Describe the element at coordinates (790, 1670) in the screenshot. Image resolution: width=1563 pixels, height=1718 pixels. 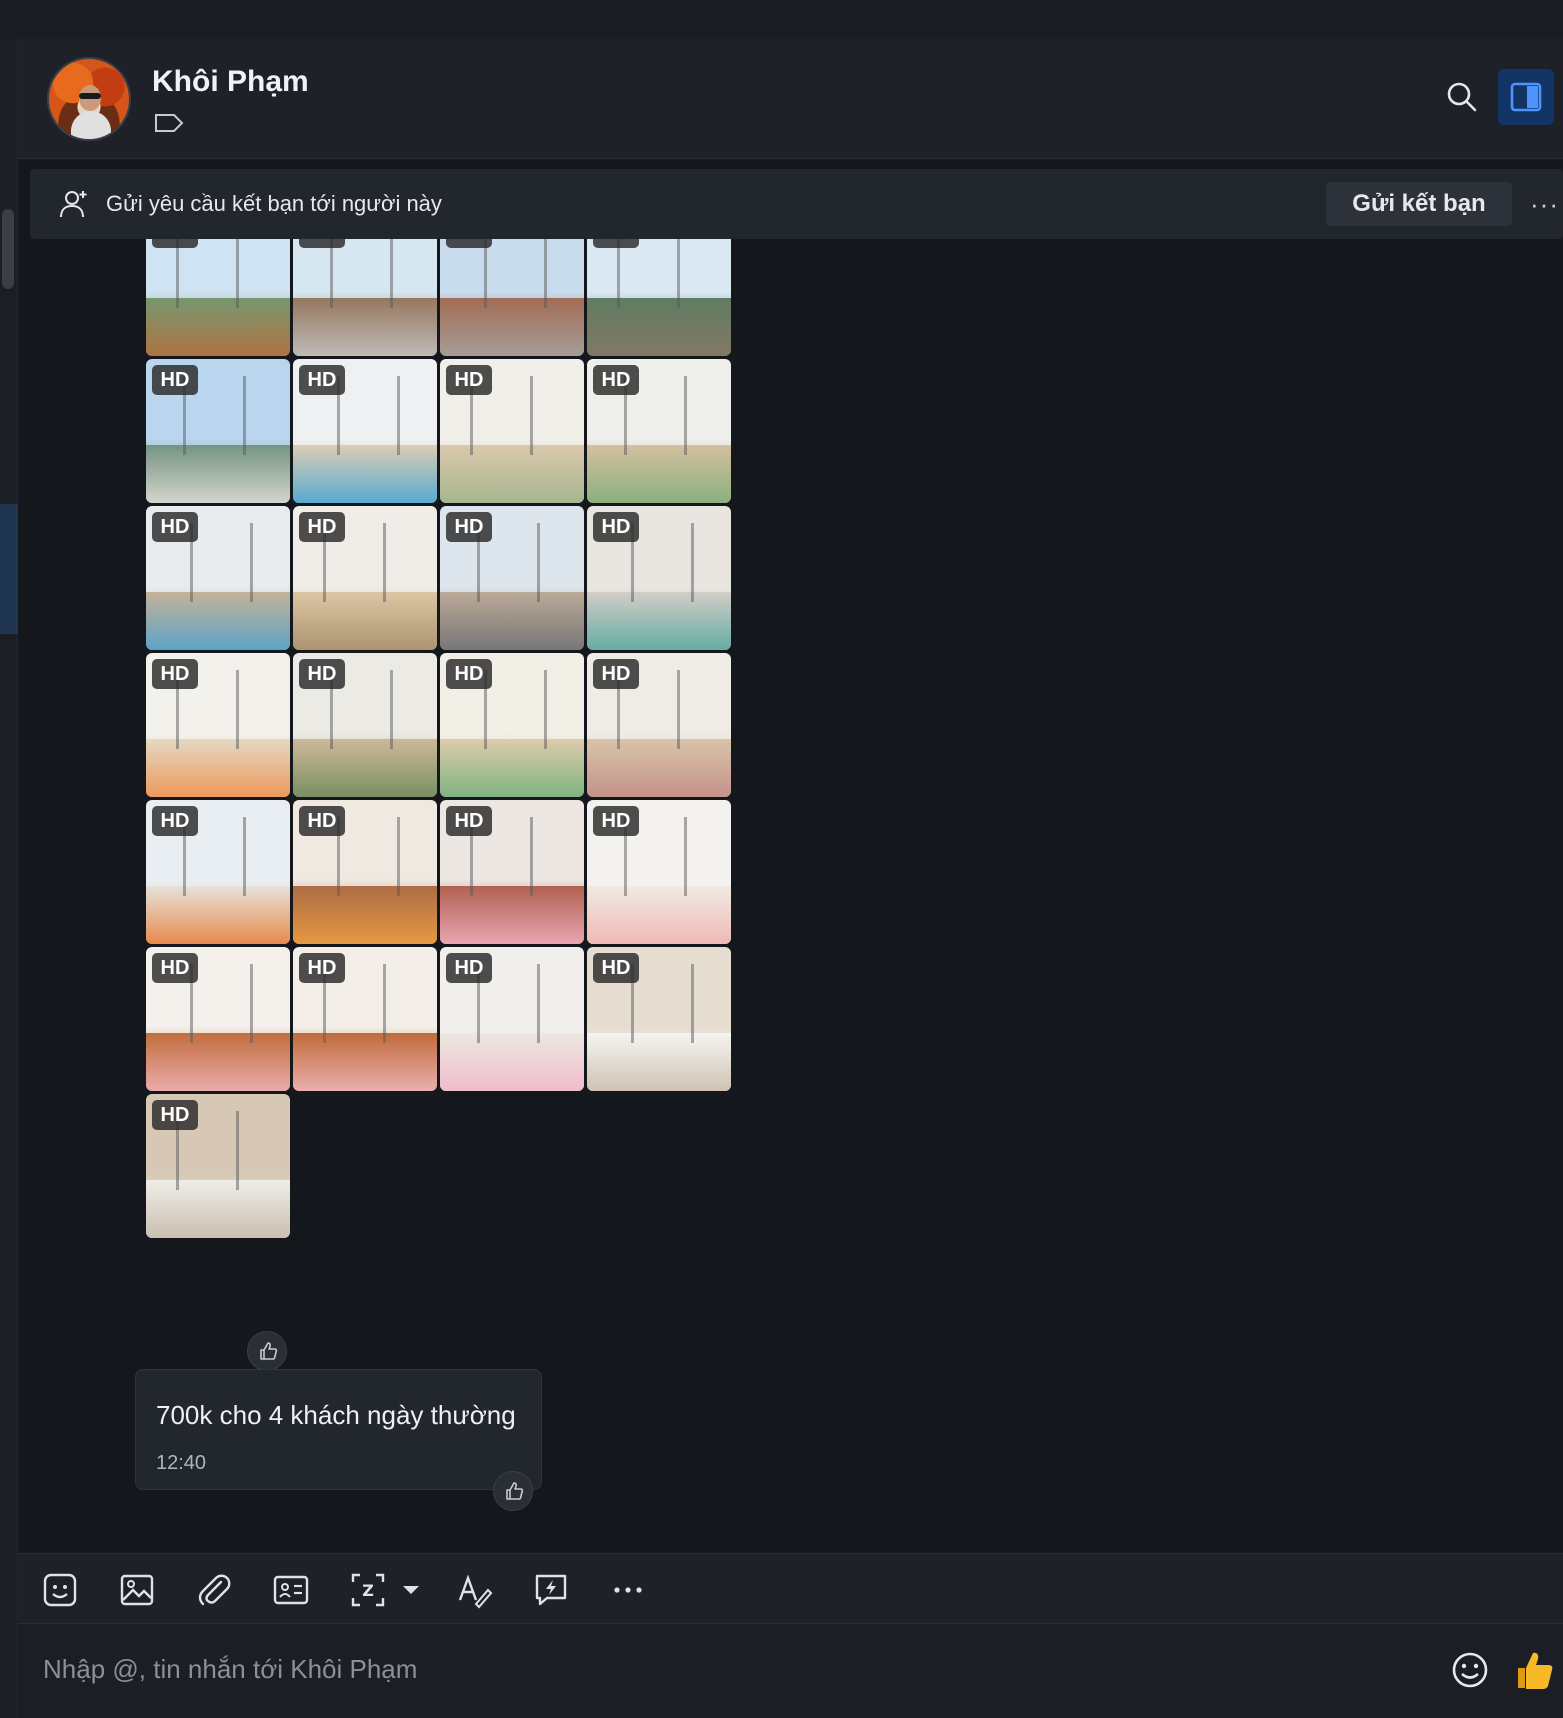
I see `message-input-area: Nhập @, tin nhắn tới Khôi Phạm` at that location.